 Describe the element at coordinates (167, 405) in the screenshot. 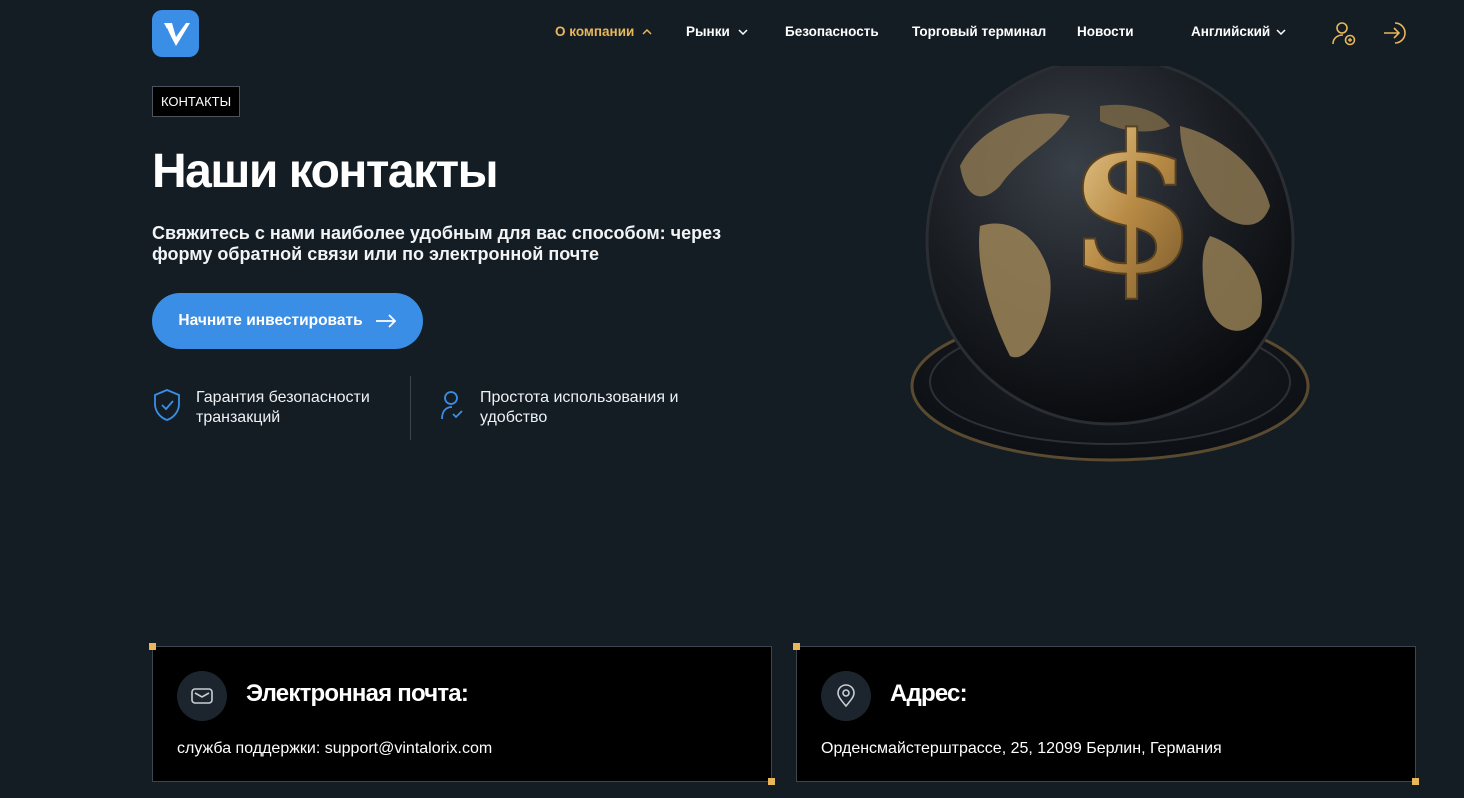

I see `shield-check-icon` at that location.